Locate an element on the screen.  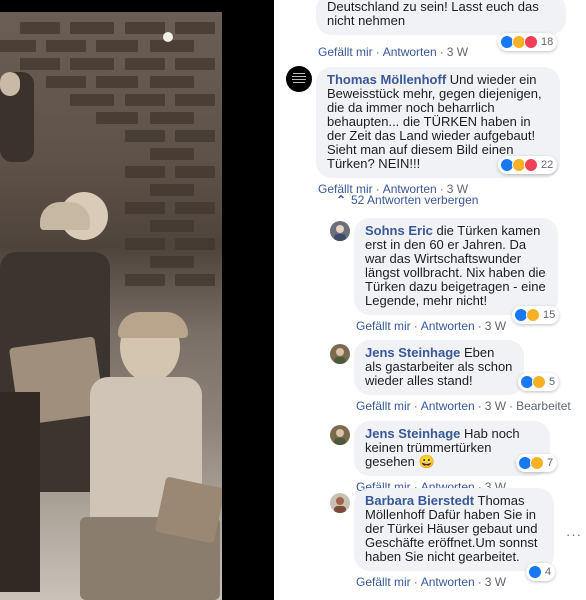
reaction-summary: 15 is located at coordinates (536, 315).